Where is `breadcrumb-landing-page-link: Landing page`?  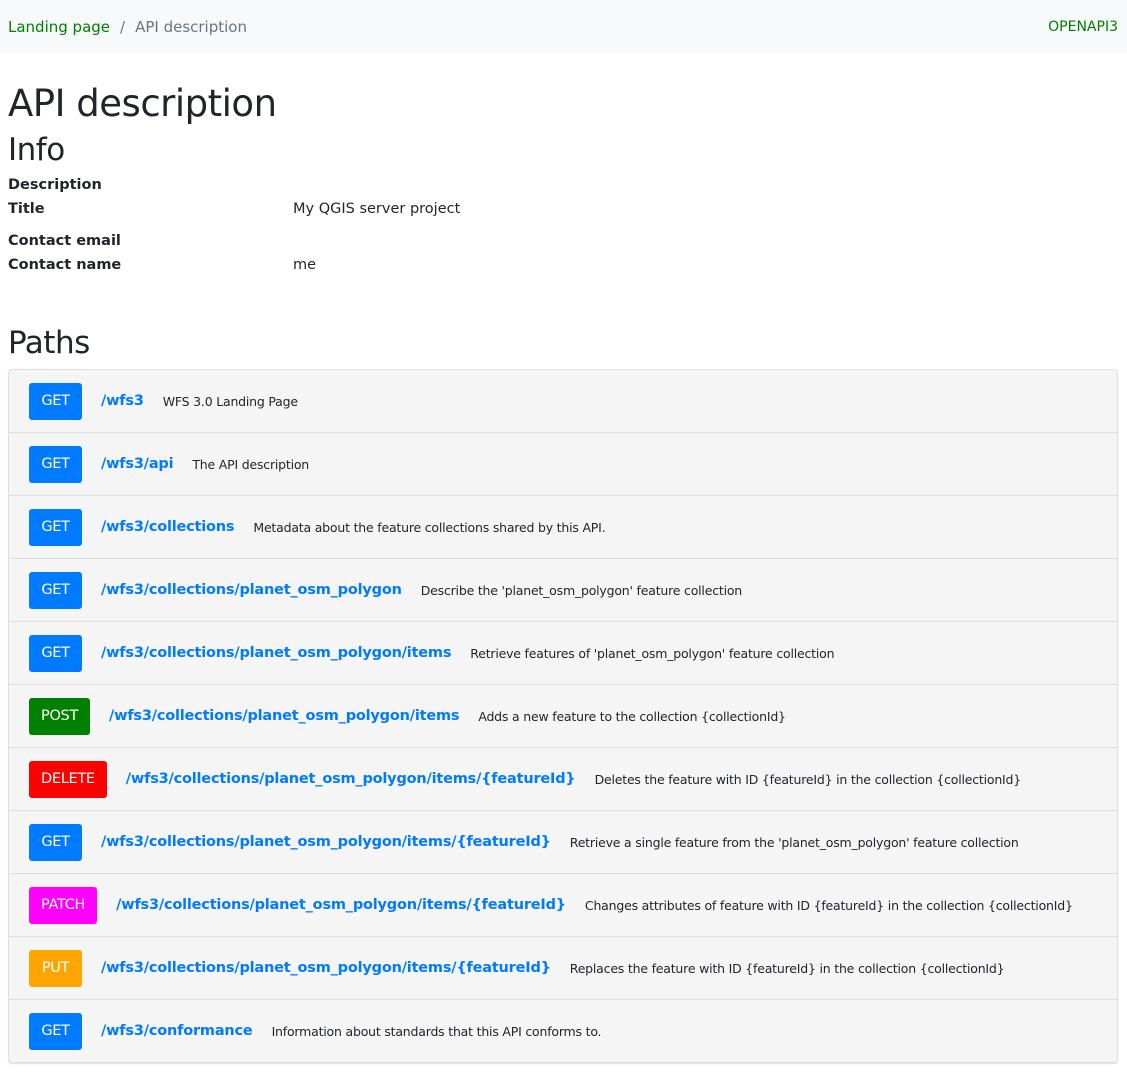
breadcrumb-landing-page-link: Landing page is located at coordinates (59, 27).